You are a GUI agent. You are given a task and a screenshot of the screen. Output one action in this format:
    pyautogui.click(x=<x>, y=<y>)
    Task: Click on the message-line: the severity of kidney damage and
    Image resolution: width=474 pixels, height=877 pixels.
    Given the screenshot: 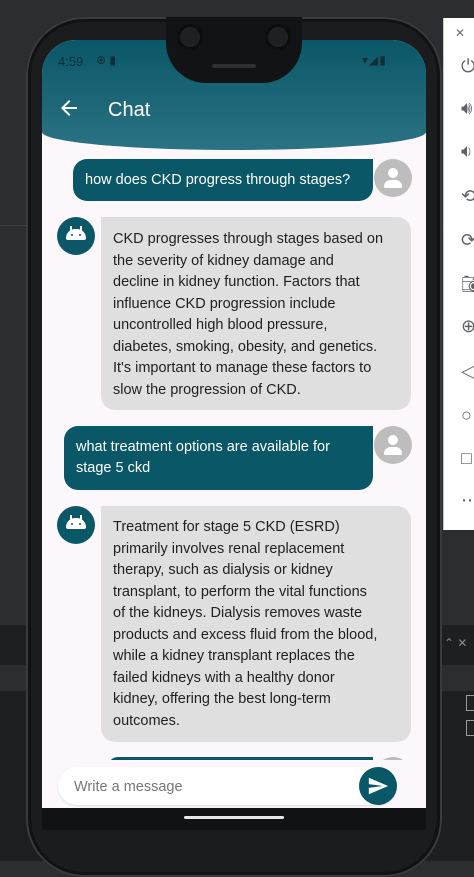 What is the action you would take?
    pyautogui.click(x=223, y=260)
    